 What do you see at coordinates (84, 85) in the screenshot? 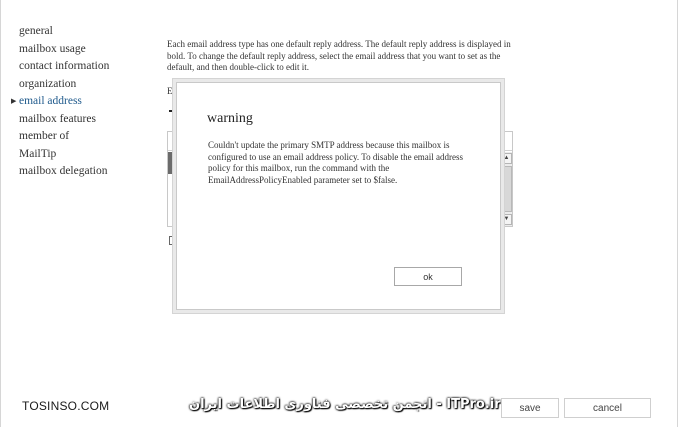
I see `nav-item-organization: organization` at bounding box center [84, 85].